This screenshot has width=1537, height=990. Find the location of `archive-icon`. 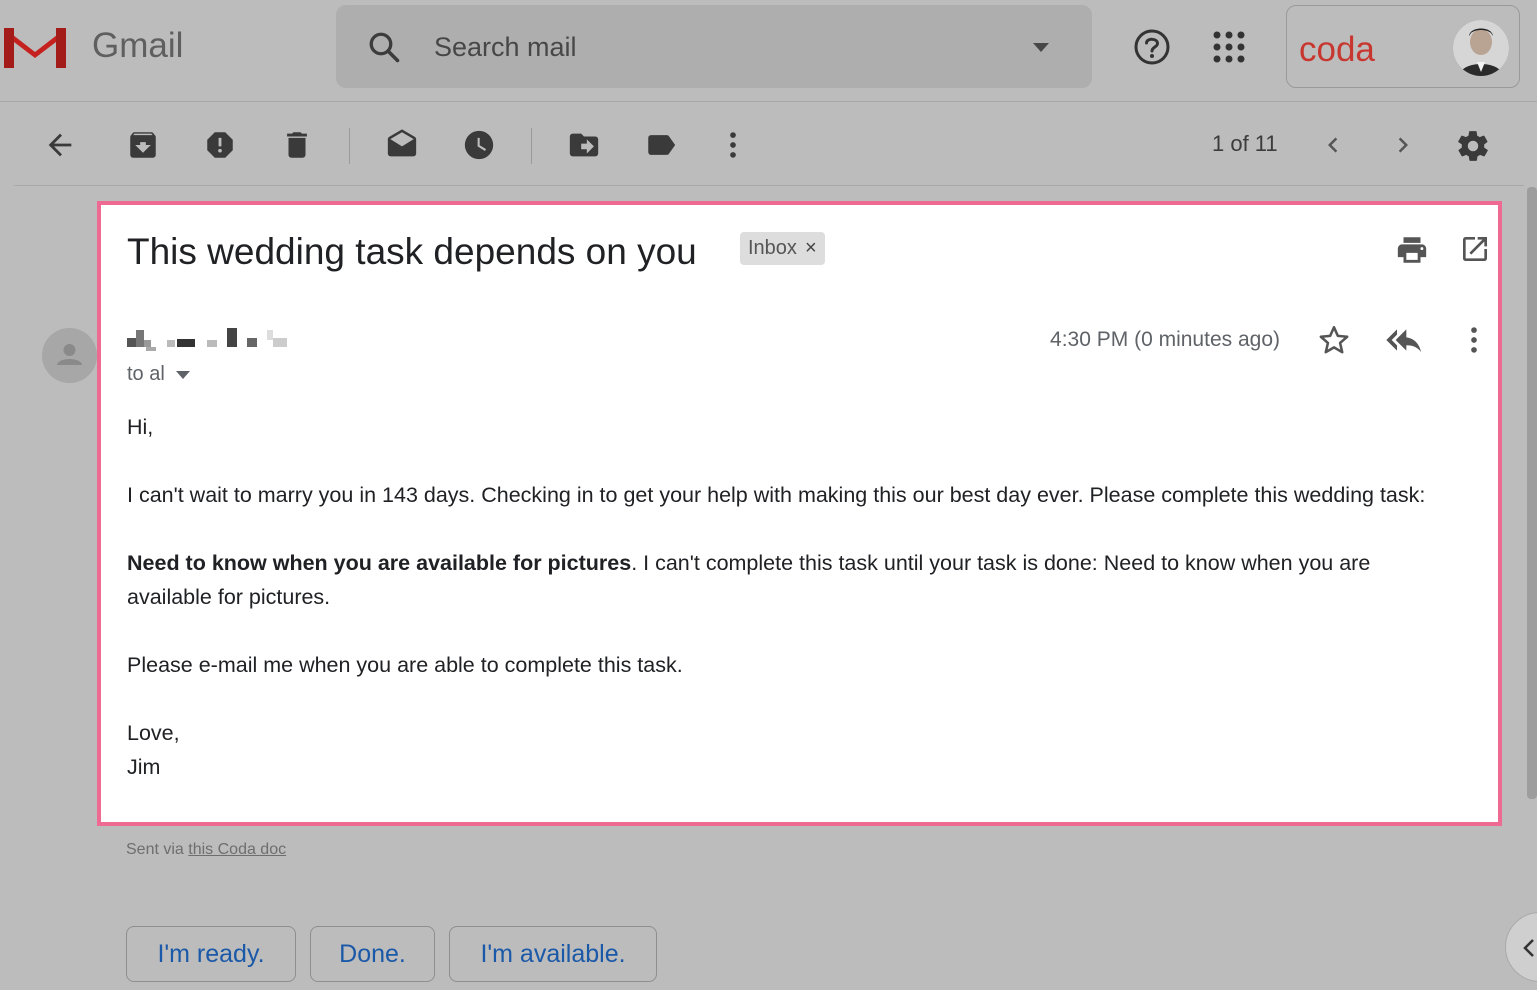

archive-icon is located at coordinates (143, 145).